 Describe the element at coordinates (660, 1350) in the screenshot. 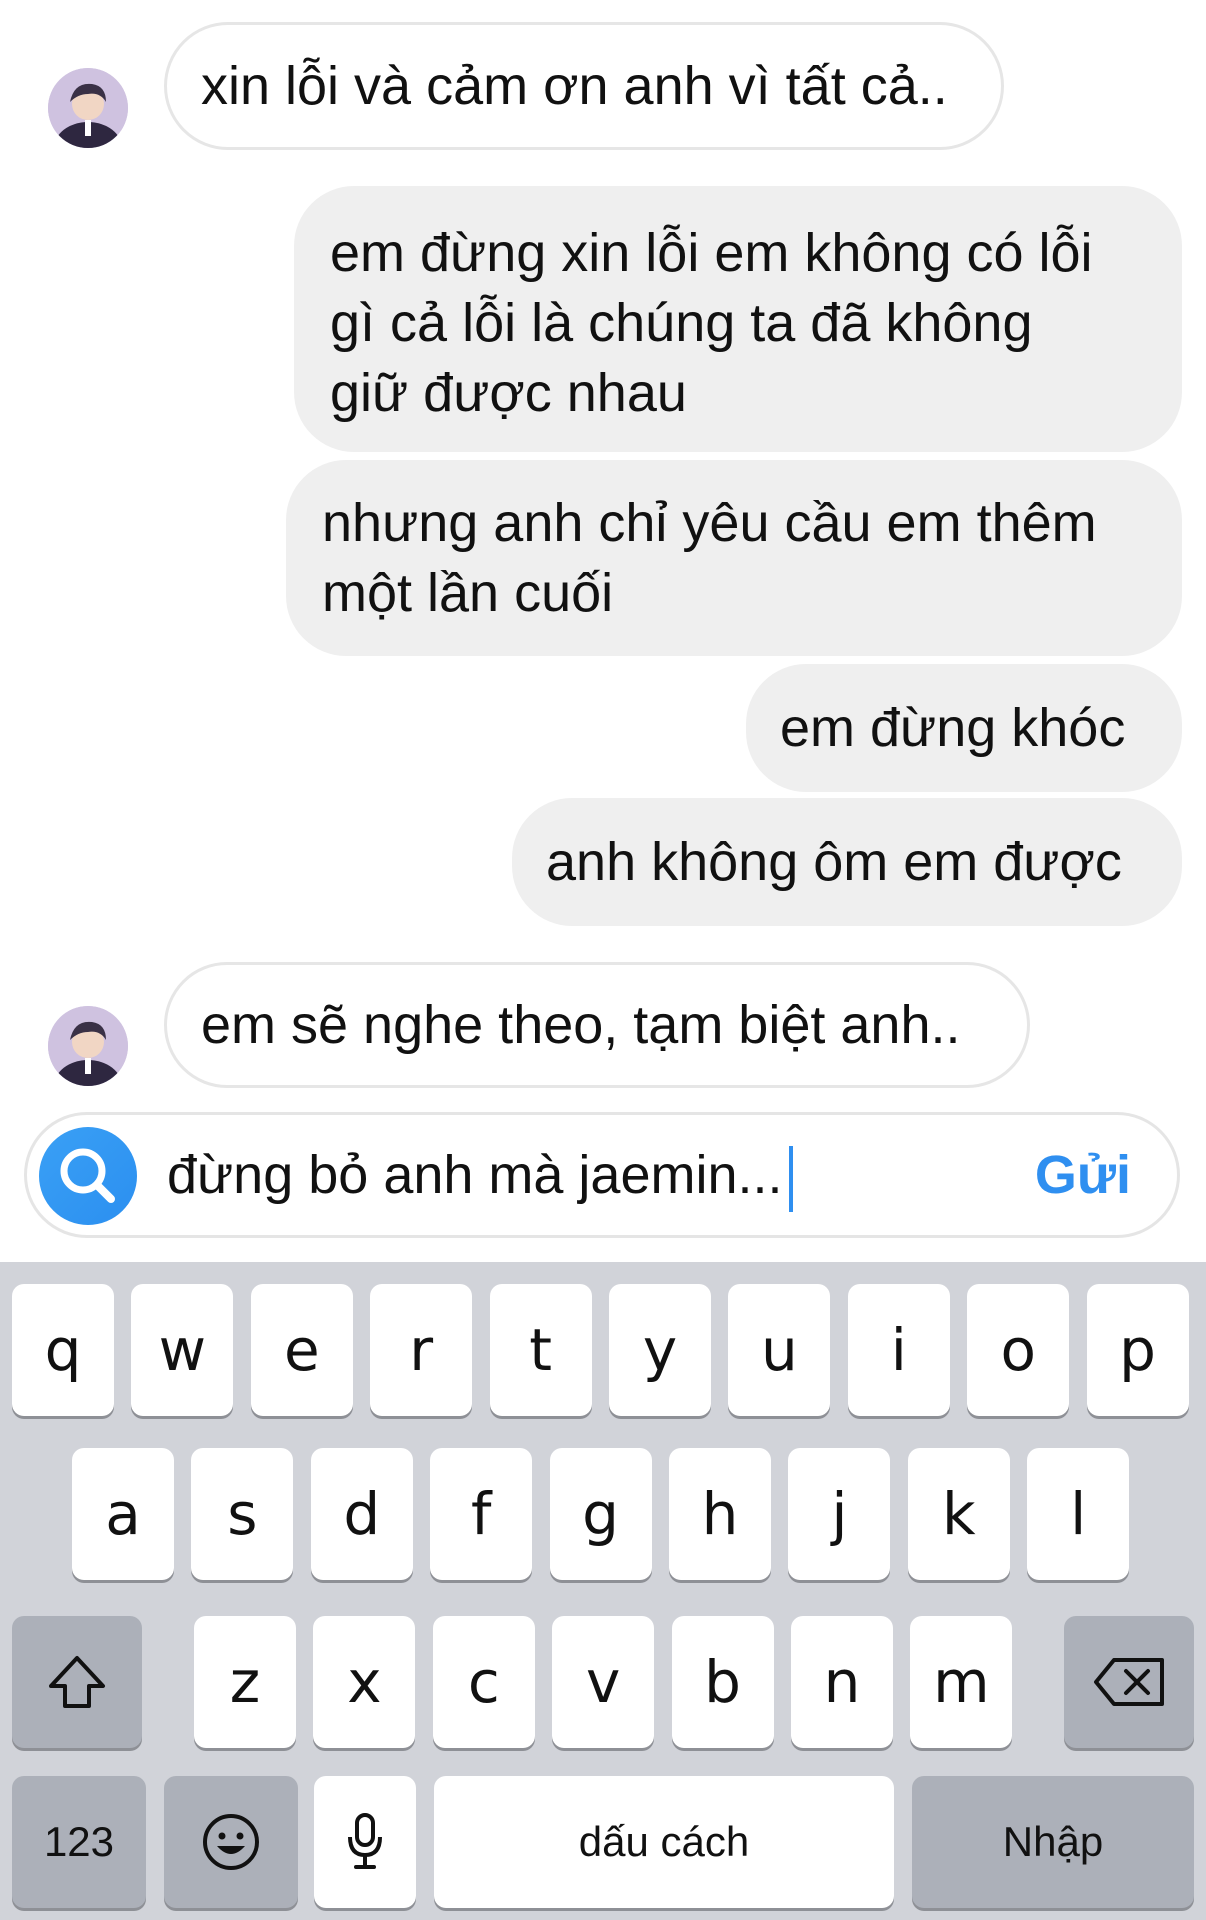

I see `key-y: y` at that location.